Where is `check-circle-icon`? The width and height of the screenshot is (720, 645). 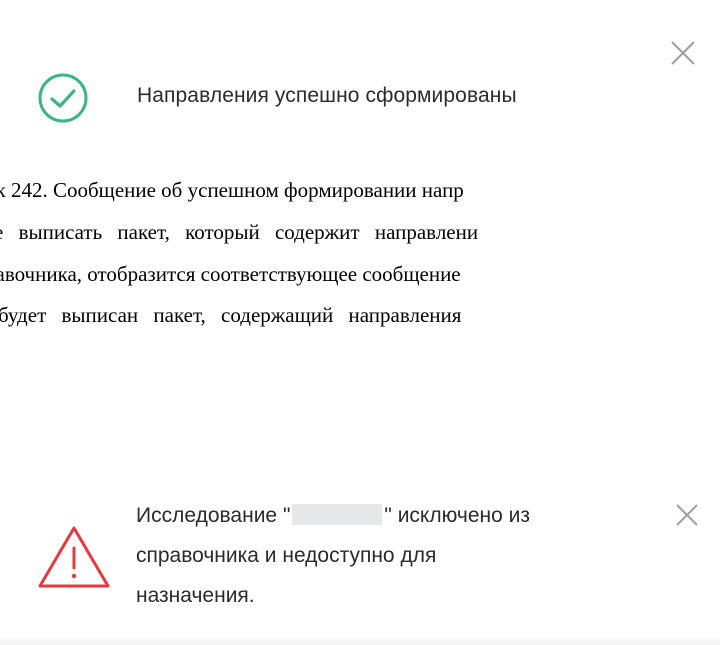 check-circle-icon is located at coordinates (63, 98).